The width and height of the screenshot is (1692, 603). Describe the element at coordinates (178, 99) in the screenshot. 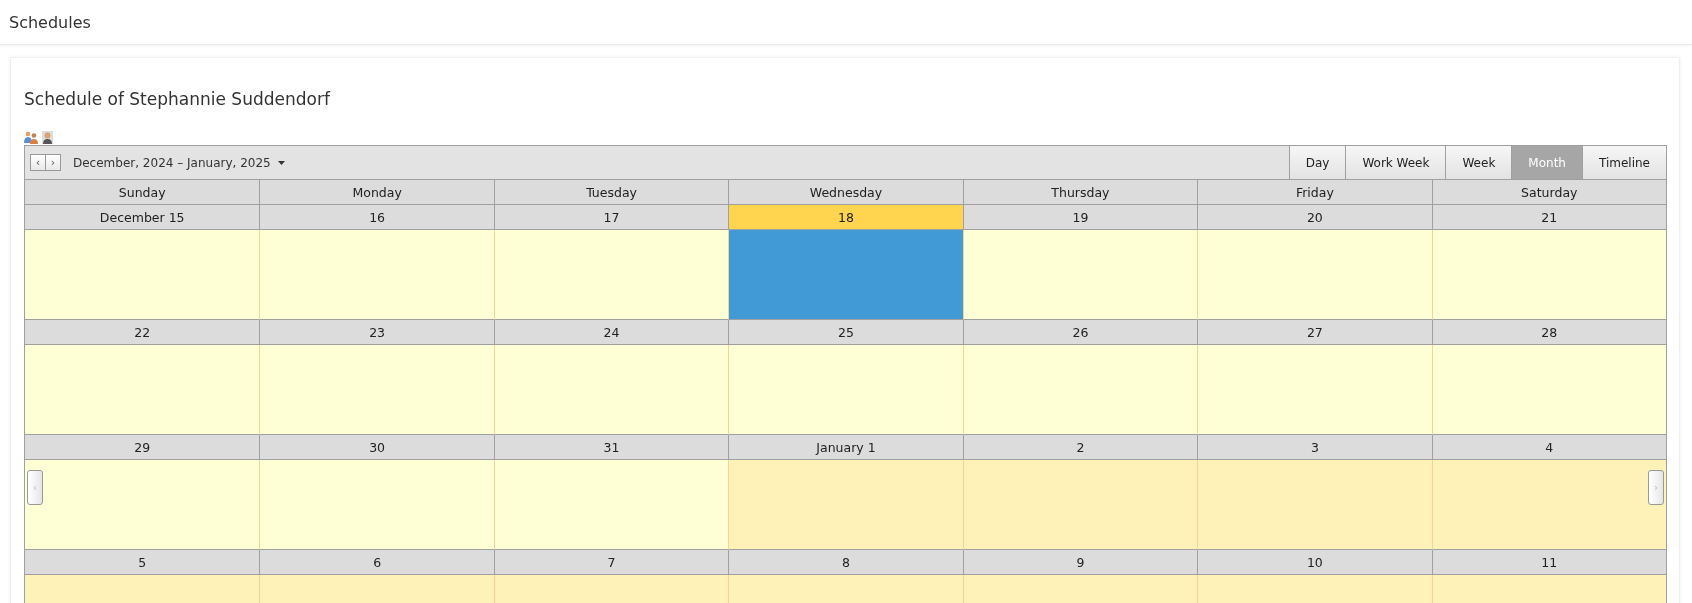

I see `schedule-title: Schedule of Stephannie Suddendorf` at that location.